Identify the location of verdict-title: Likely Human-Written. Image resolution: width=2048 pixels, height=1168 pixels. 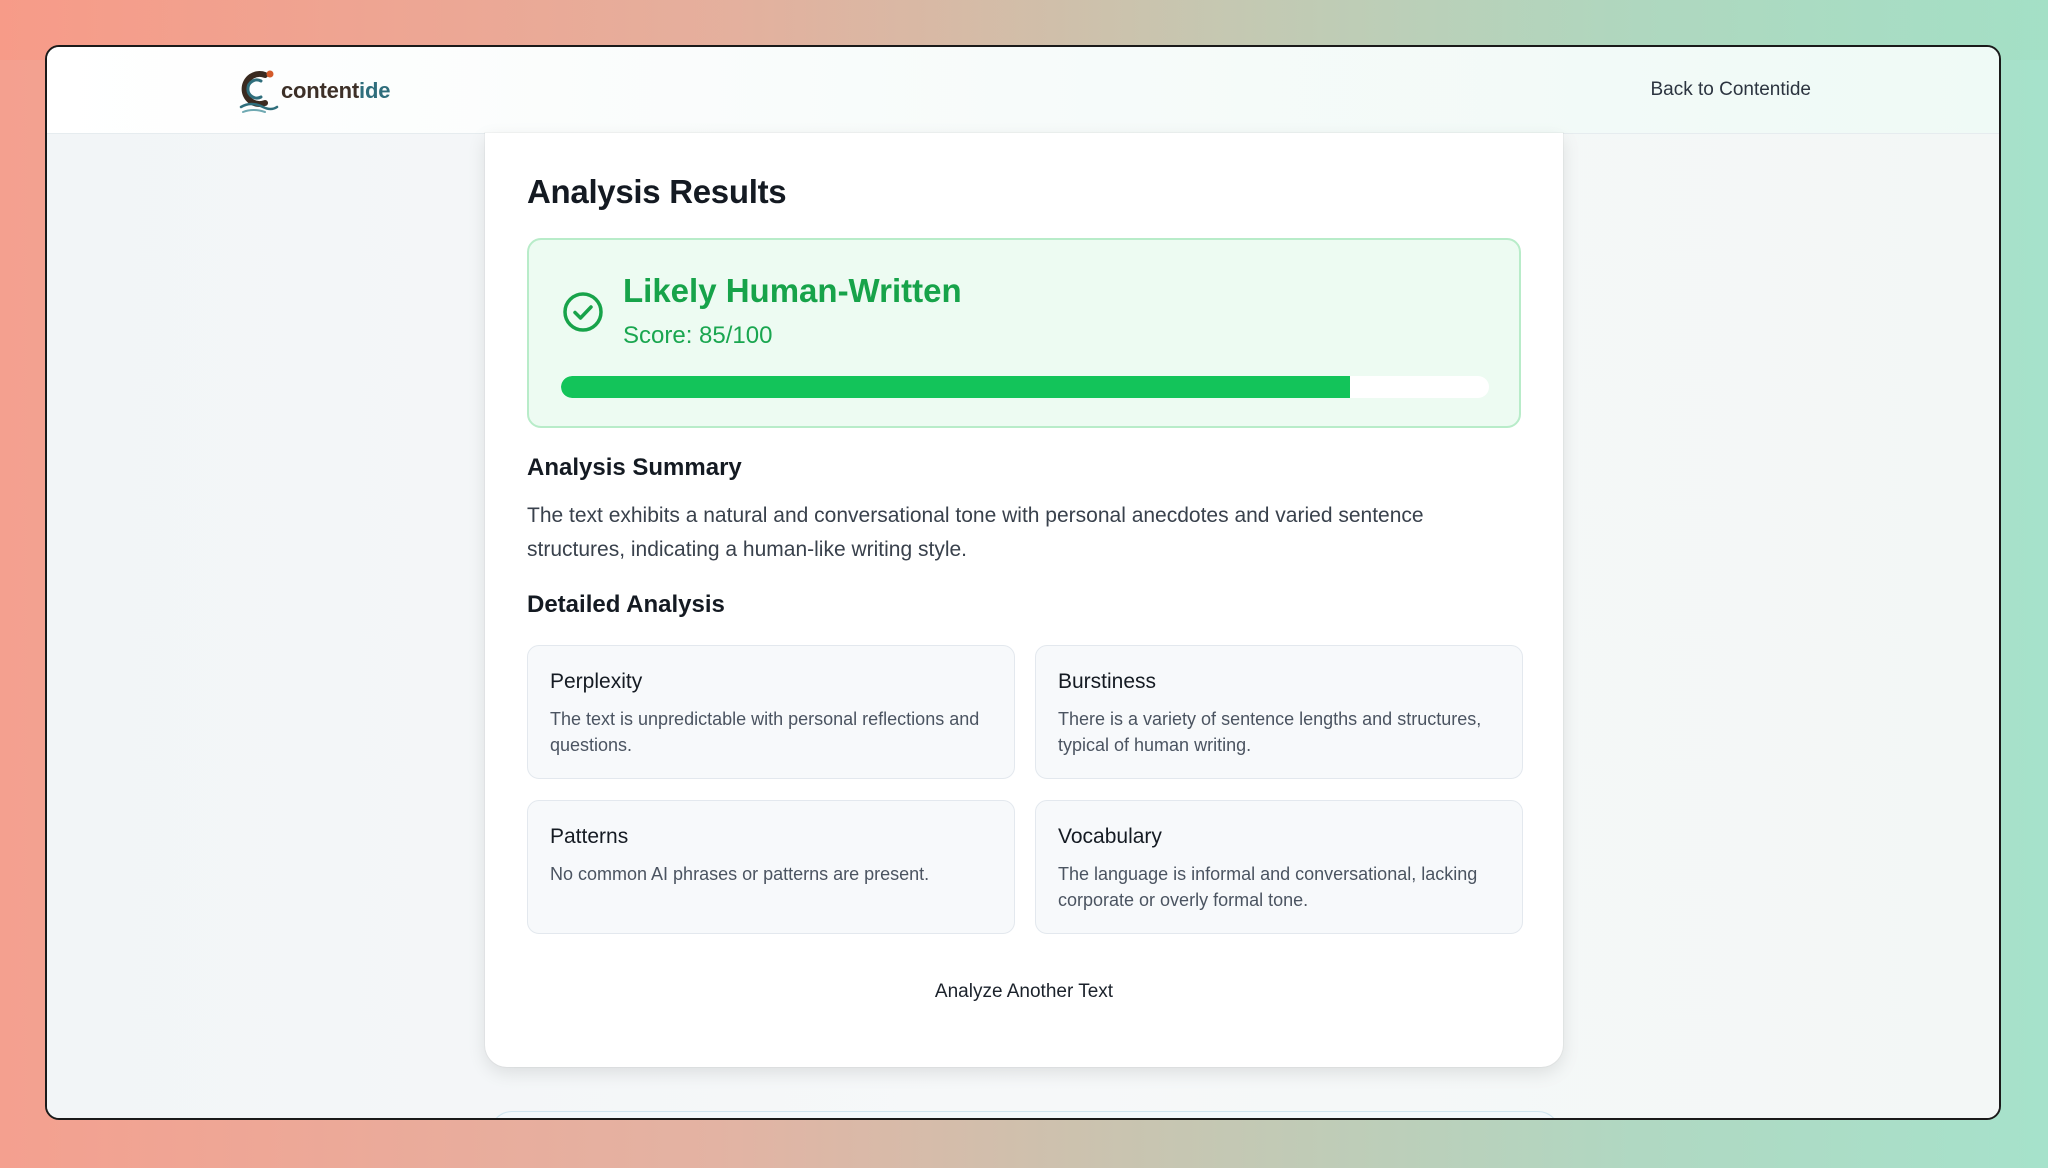
(792, 290).